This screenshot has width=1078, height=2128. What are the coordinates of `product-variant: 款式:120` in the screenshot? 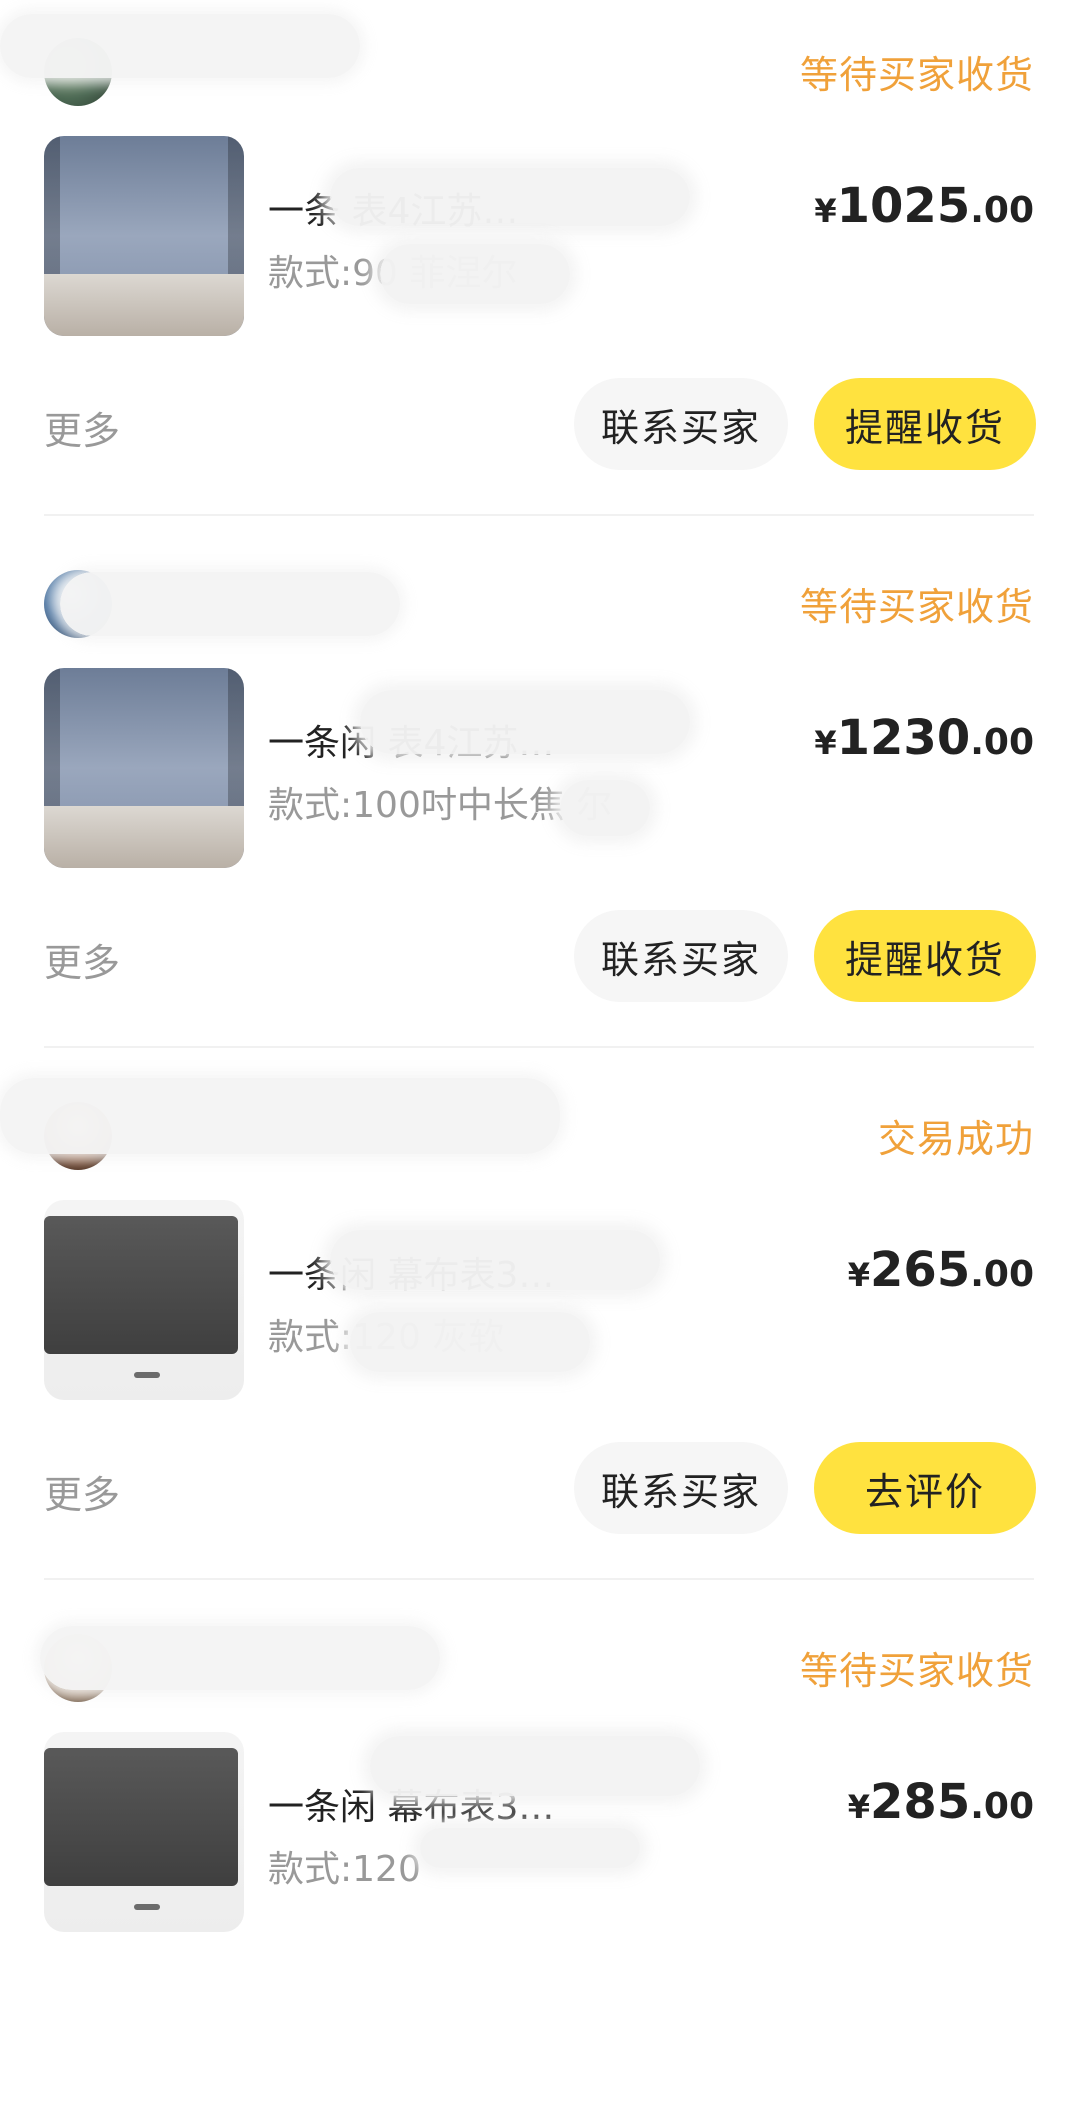 It's located at (344, 1869).